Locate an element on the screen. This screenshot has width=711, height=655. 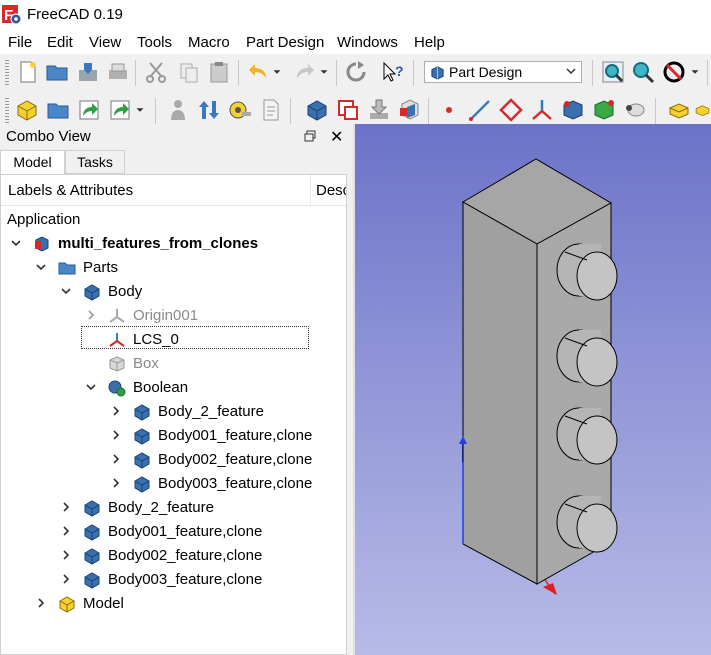
create-body-button is located at coordinates (317, 110).